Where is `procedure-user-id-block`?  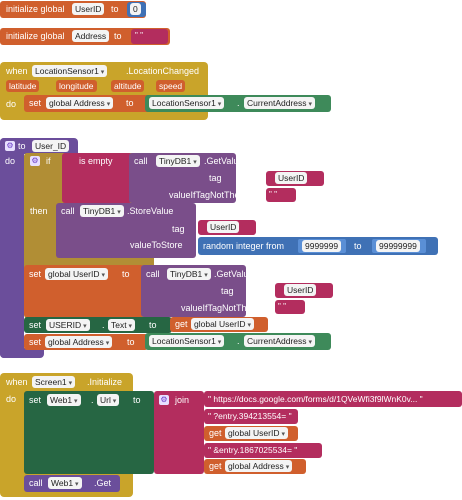
procedure-user-id-block is located at coordinates (12, 248).